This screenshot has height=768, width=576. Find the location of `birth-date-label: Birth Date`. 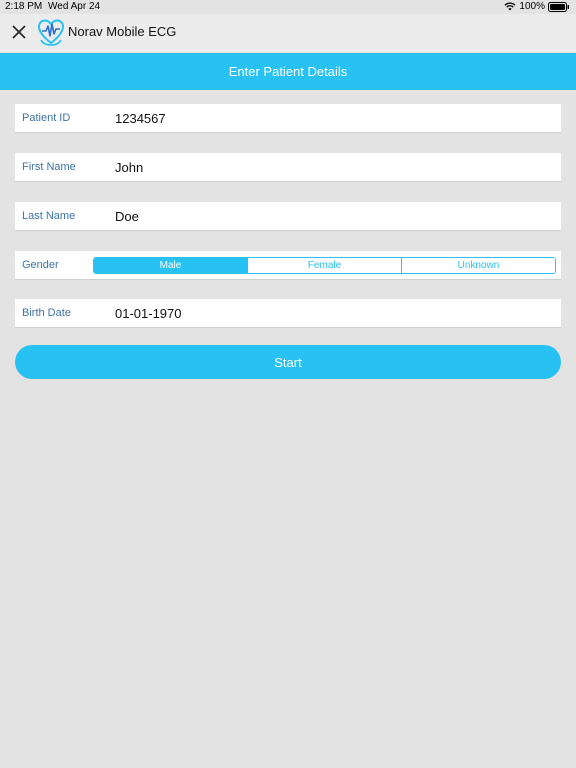

birth-date-label: Birth Date is located at coordinates (46, 313).